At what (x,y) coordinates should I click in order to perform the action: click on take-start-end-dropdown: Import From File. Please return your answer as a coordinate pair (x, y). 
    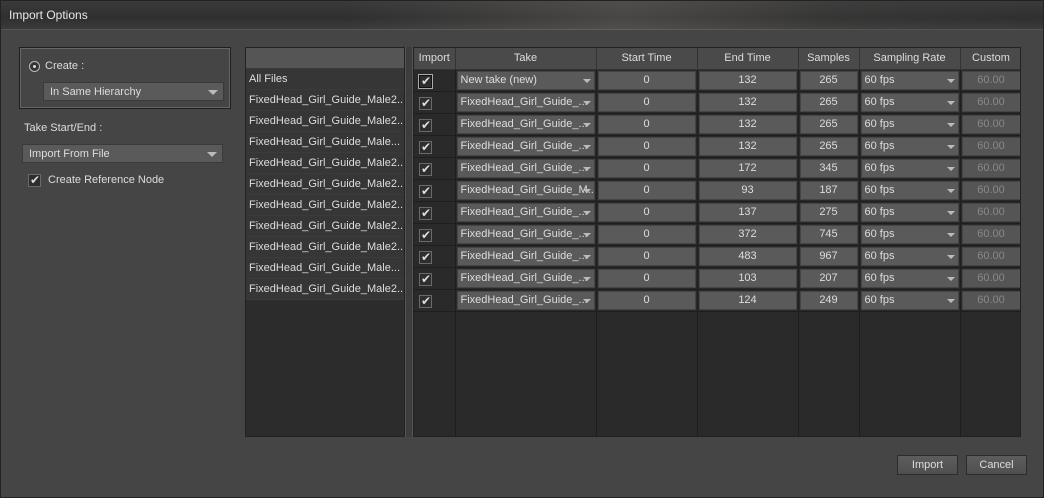
    Looking at the image, I should click on (122, 153).